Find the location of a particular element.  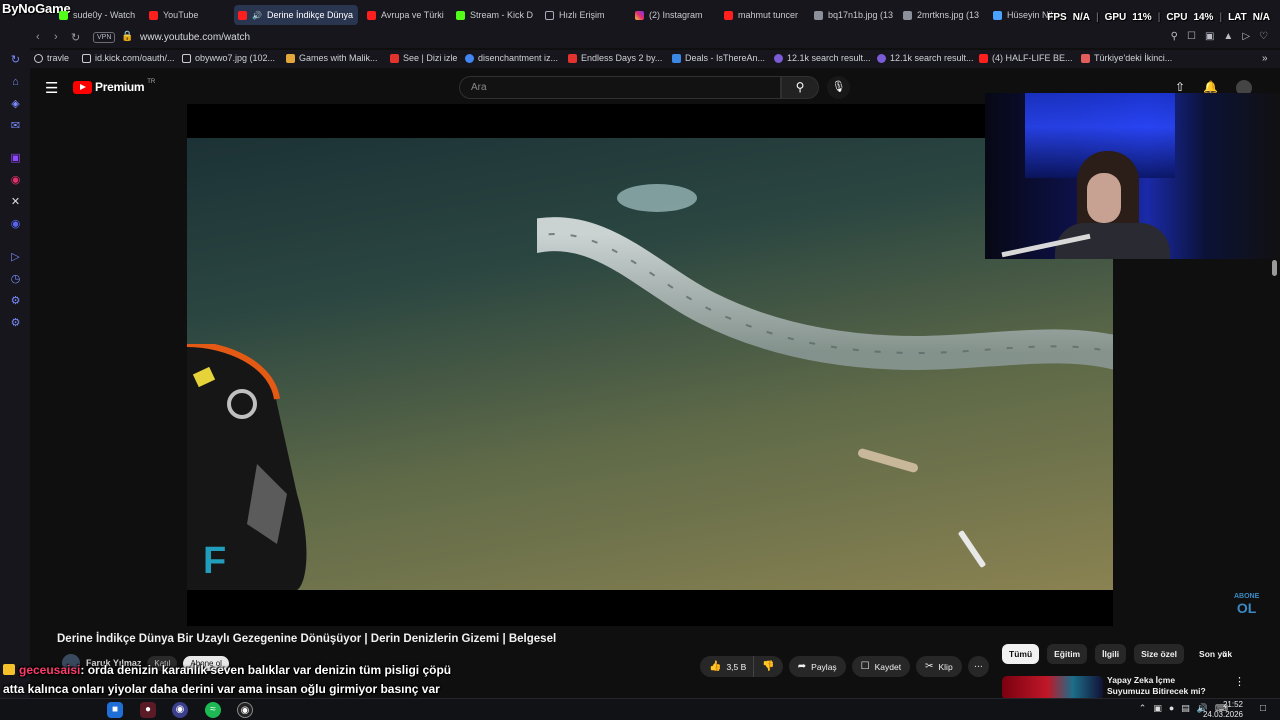

tray-app-icon: ▣ is located at coordinates (1157, 708).